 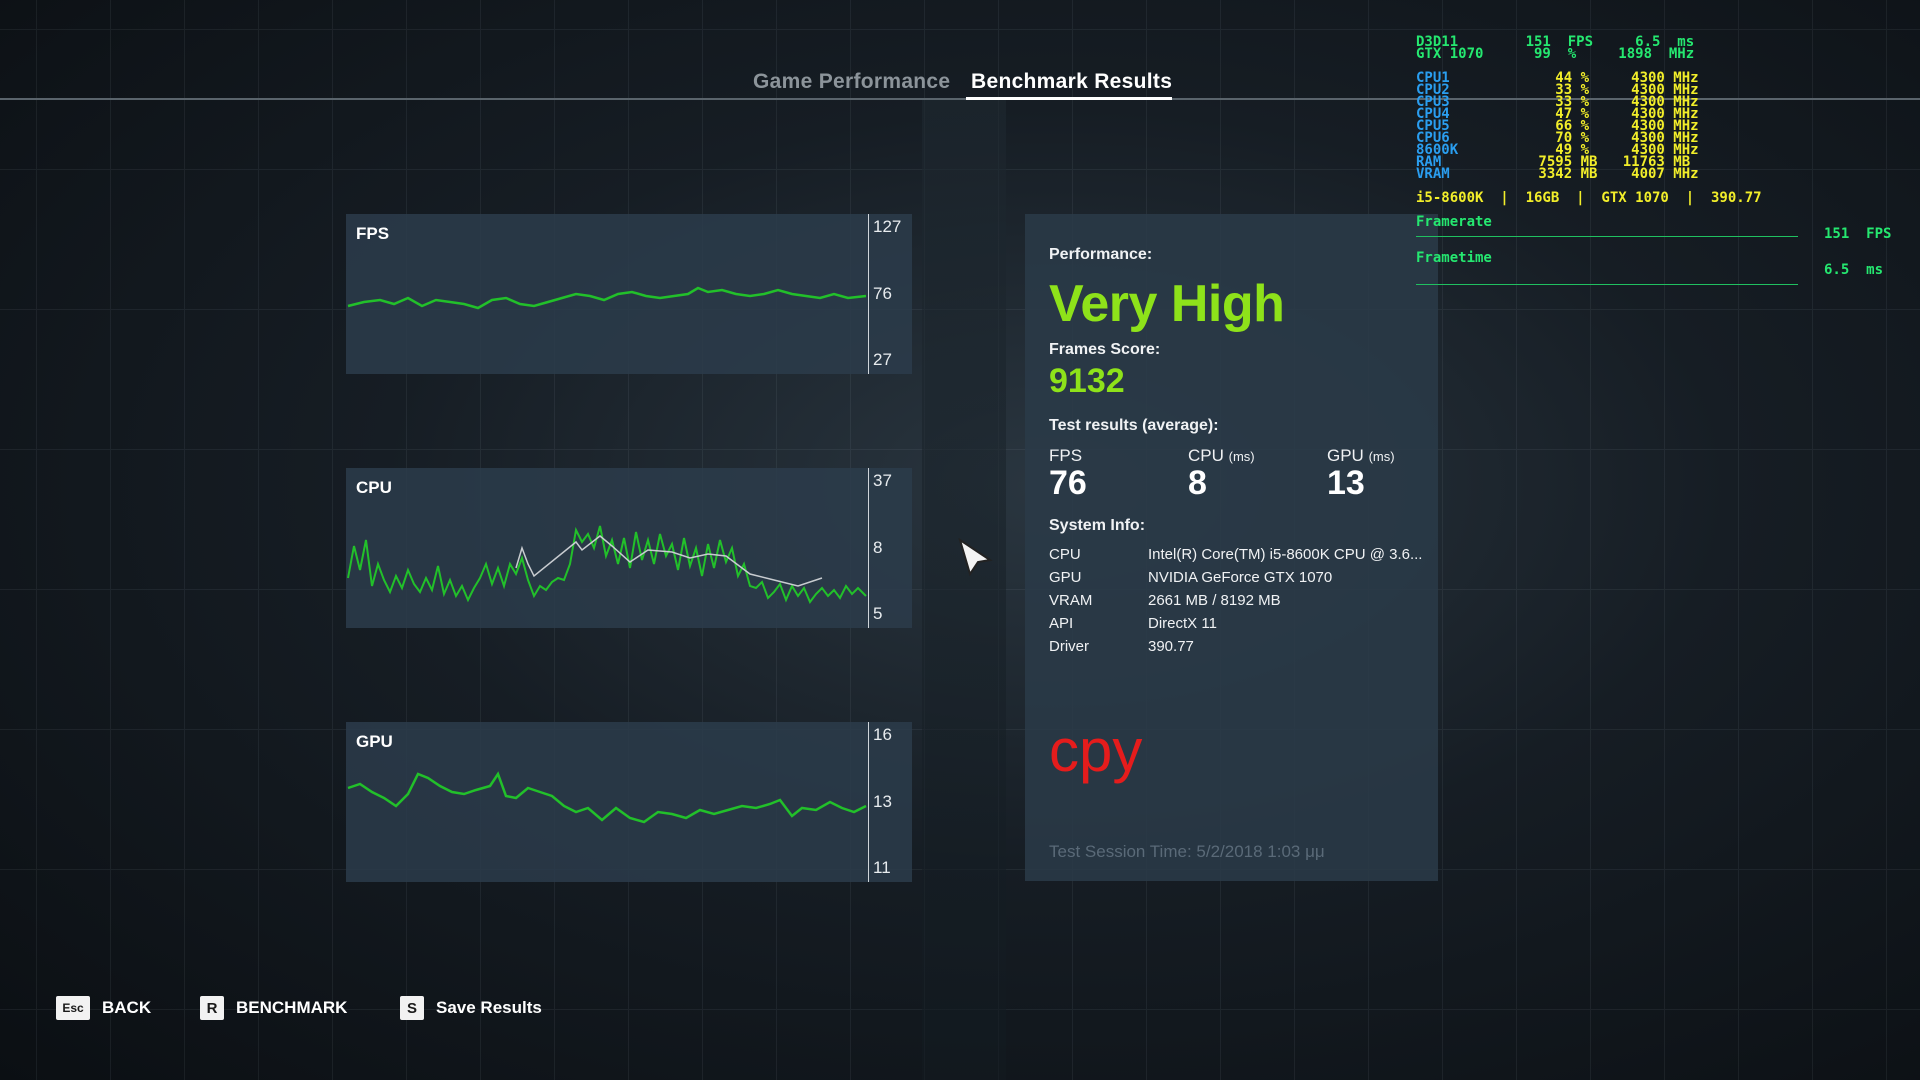 I want to click on save-results-button: S Save Results, so click(x=471, y=1008).